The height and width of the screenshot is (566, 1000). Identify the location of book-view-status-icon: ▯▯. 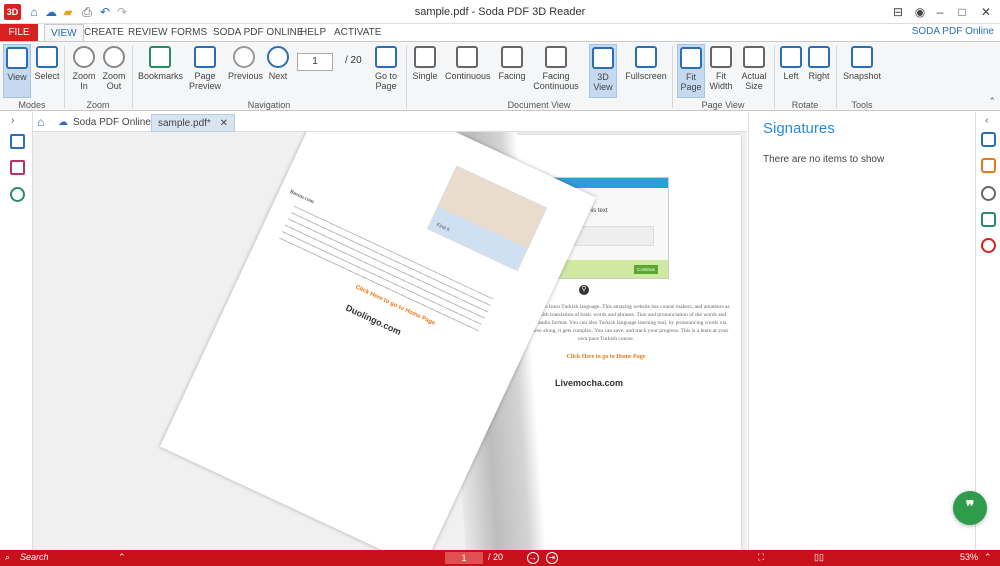
(819, 557).